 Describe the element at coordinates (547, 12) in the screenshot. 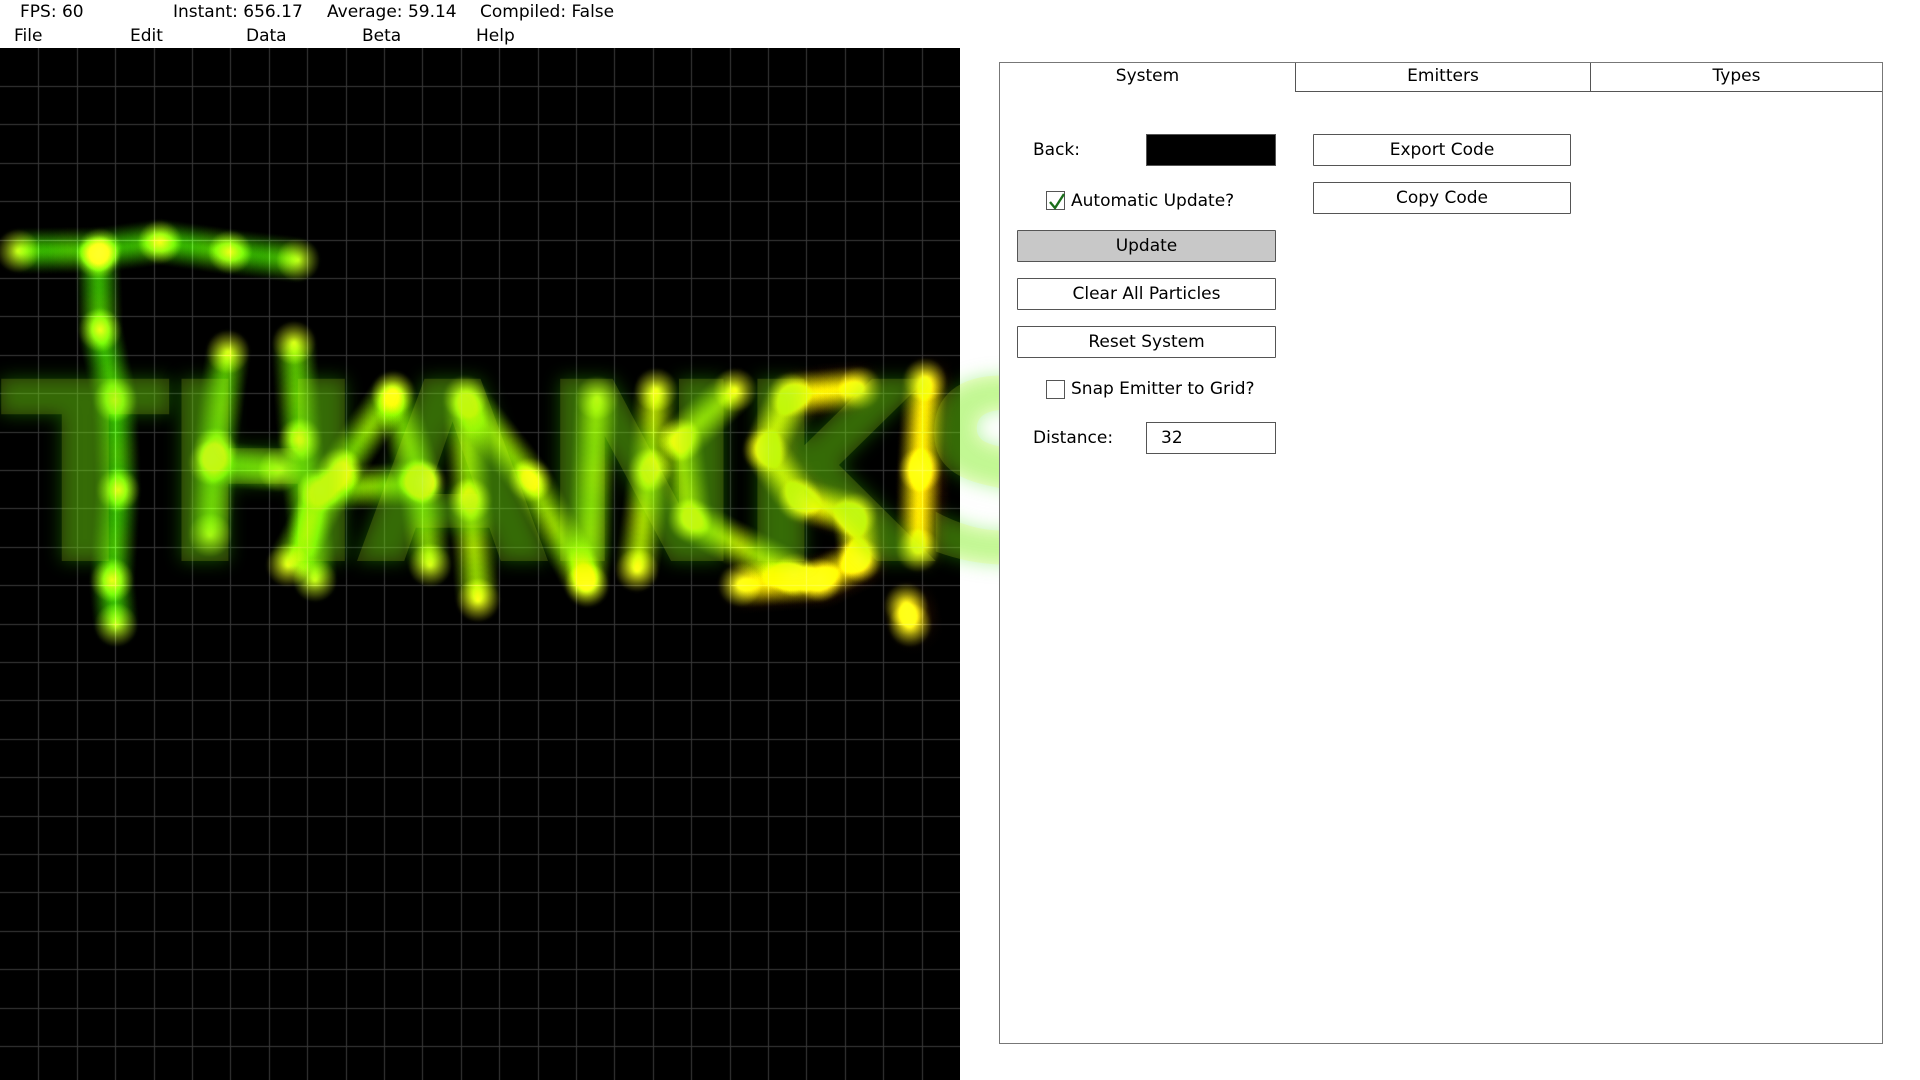

I see `compiled-readout: Compiled: False` at that location.